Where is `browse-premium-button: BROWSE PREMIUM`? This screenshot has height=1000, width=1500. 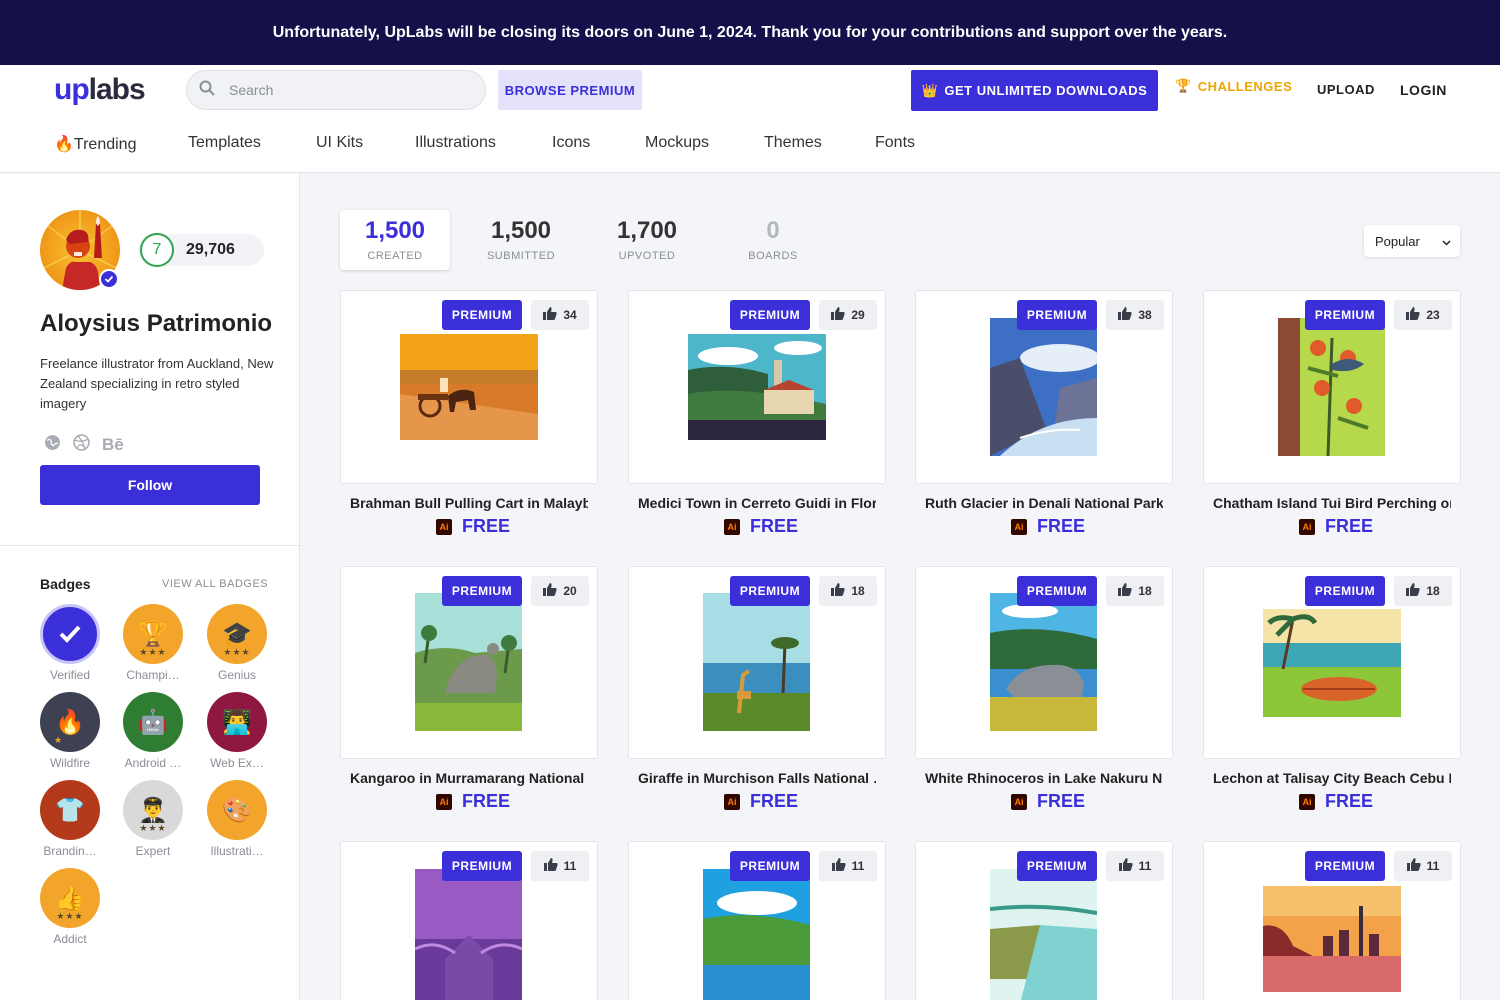 browse-premium-button: BROWSE PREMIUM is located at coordinates (570, 90).